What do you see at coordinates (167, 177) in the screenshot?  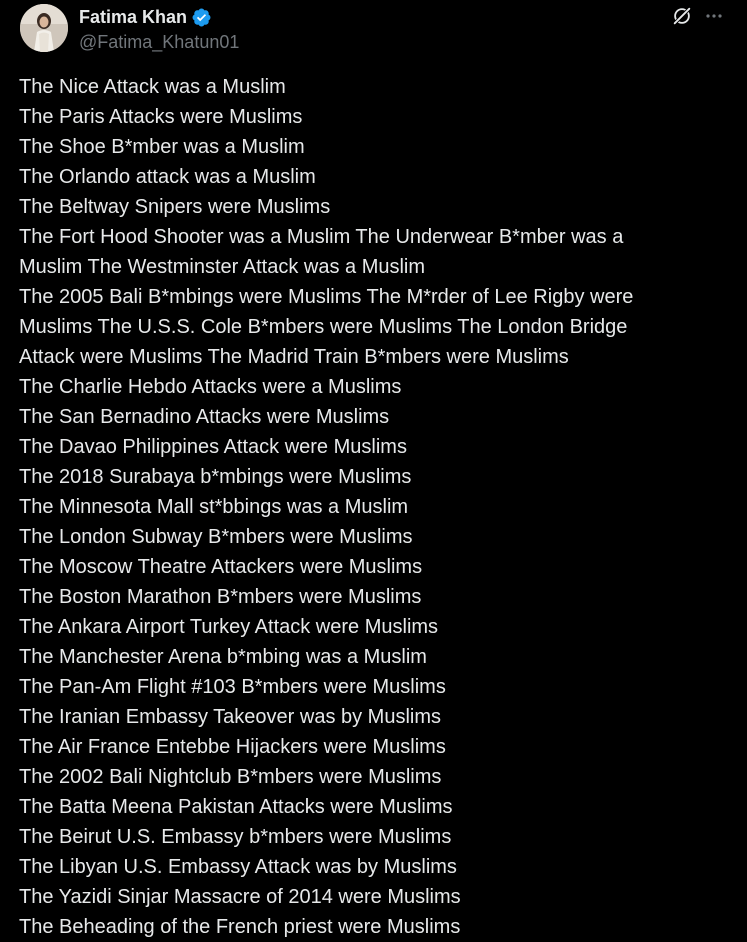 I see `tweet-line: The Orlando attack was a Muslim` at bounding box center [167, 177].